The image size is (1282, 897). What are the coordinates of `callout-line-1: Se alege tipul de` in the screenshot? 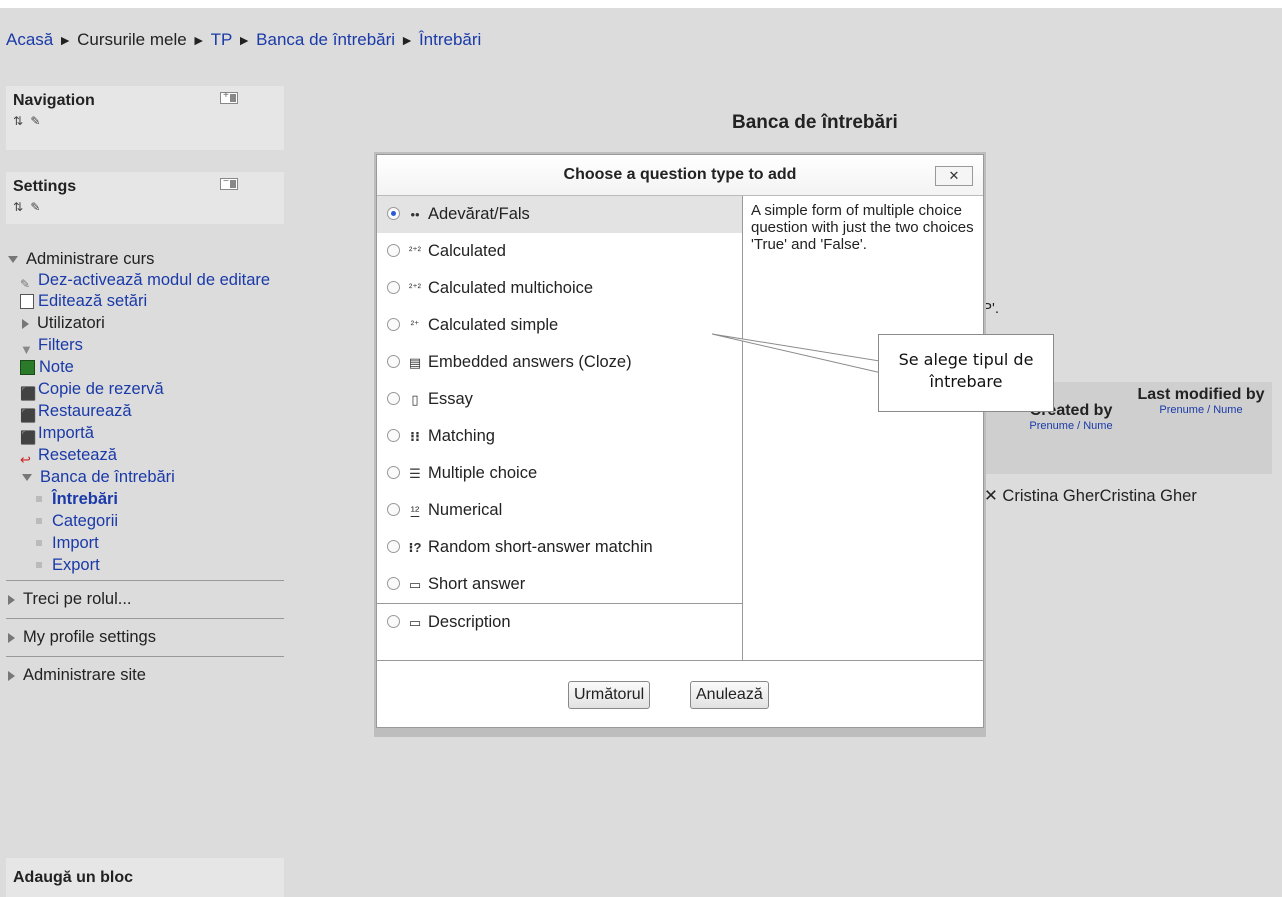 It's located at (966, 359).